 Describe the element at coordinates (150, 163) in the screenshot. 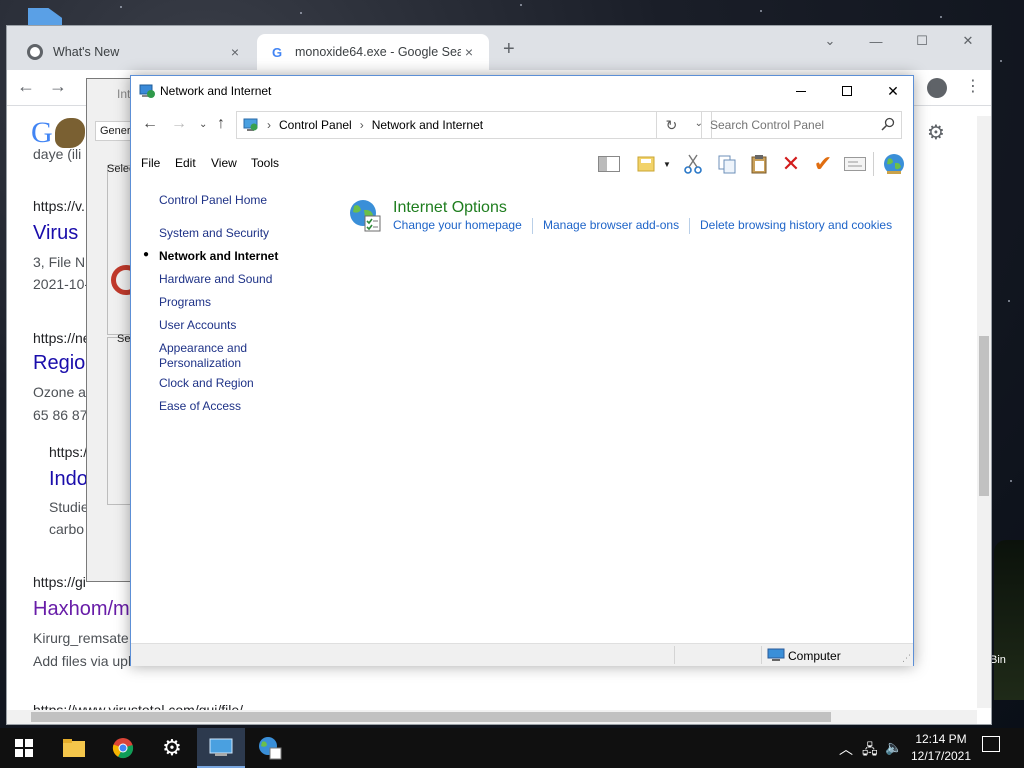

I see `menu-file: File` at that location.